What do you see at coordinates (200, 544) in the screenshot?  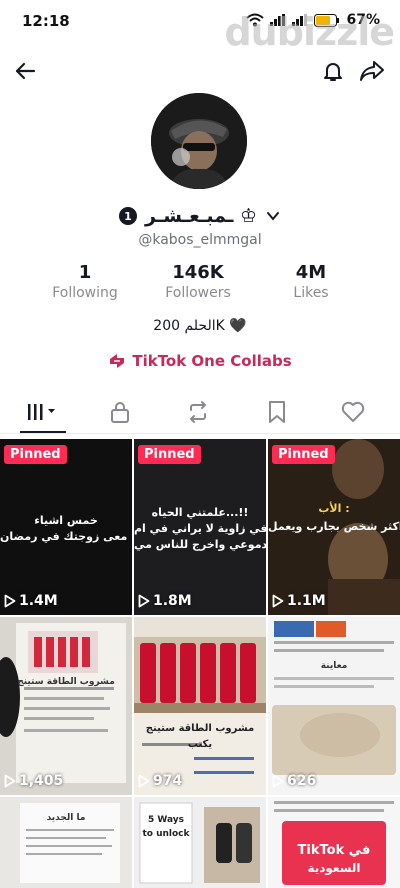 I see `video-caption-line: ج دموعي واخرج للناس مي` at bounding box center [200, 544].